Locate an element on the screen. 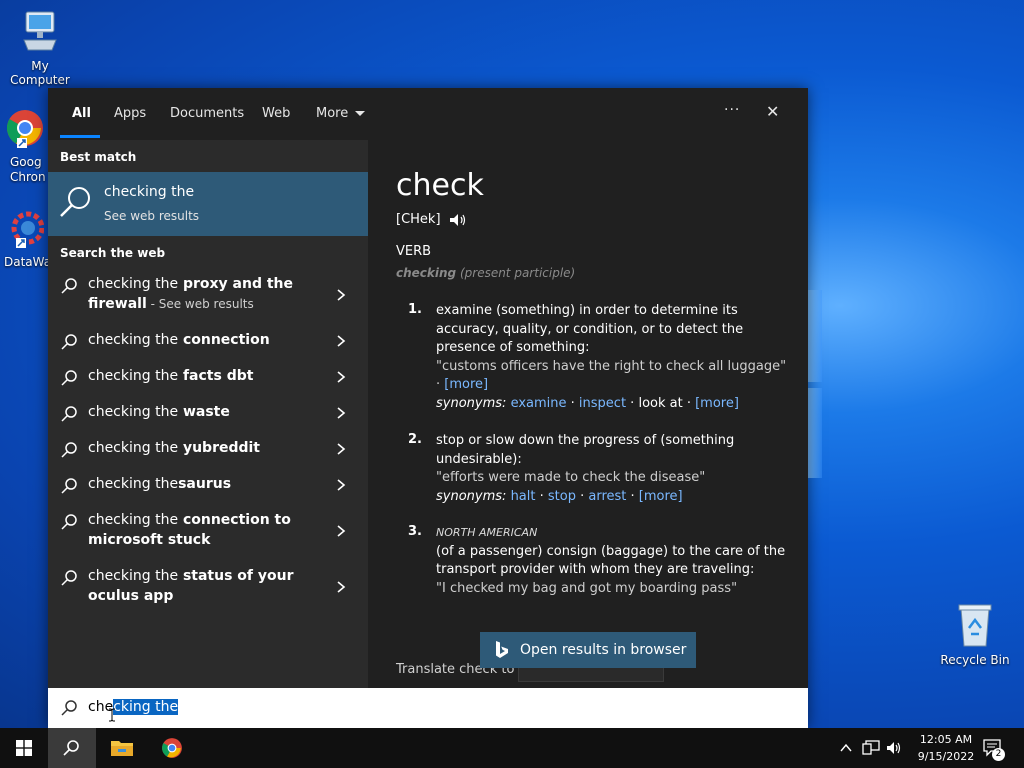 The height and width of the screenshot is (768, 1024). best-match-item: checking the See web results is located at coordinates (208, 204).